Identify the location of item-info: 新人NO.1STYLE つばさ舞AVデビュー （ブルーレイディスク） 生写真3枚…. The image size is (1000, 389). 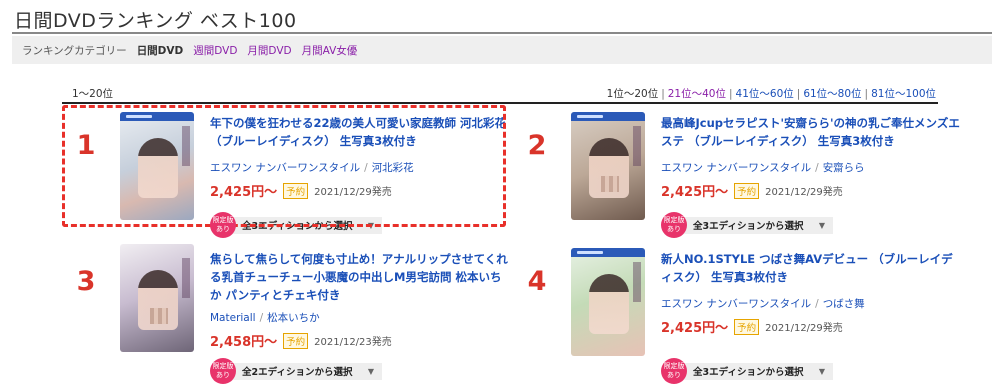
(811, 293).